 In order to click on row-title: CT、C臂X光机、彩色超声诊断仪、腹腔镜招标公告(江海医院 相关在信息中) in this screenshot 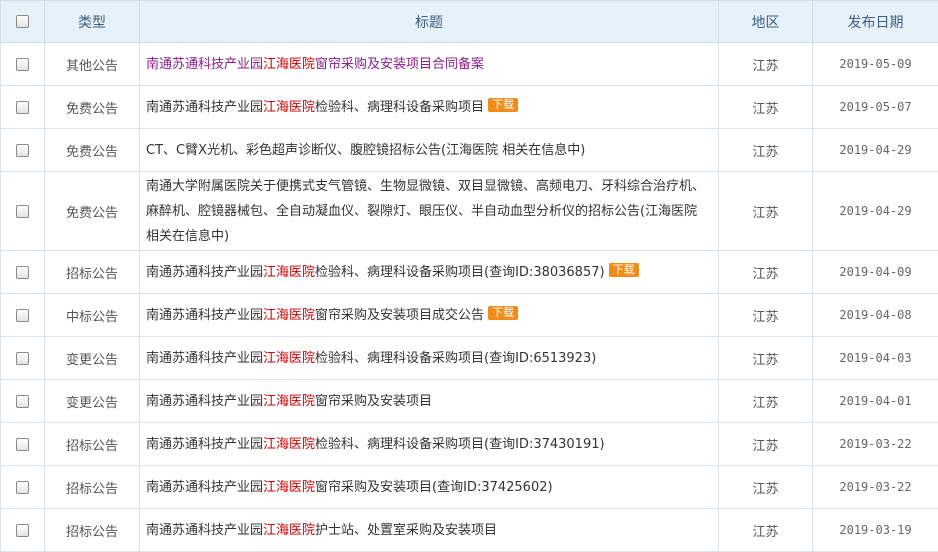, I will do `click(429, 150)`.